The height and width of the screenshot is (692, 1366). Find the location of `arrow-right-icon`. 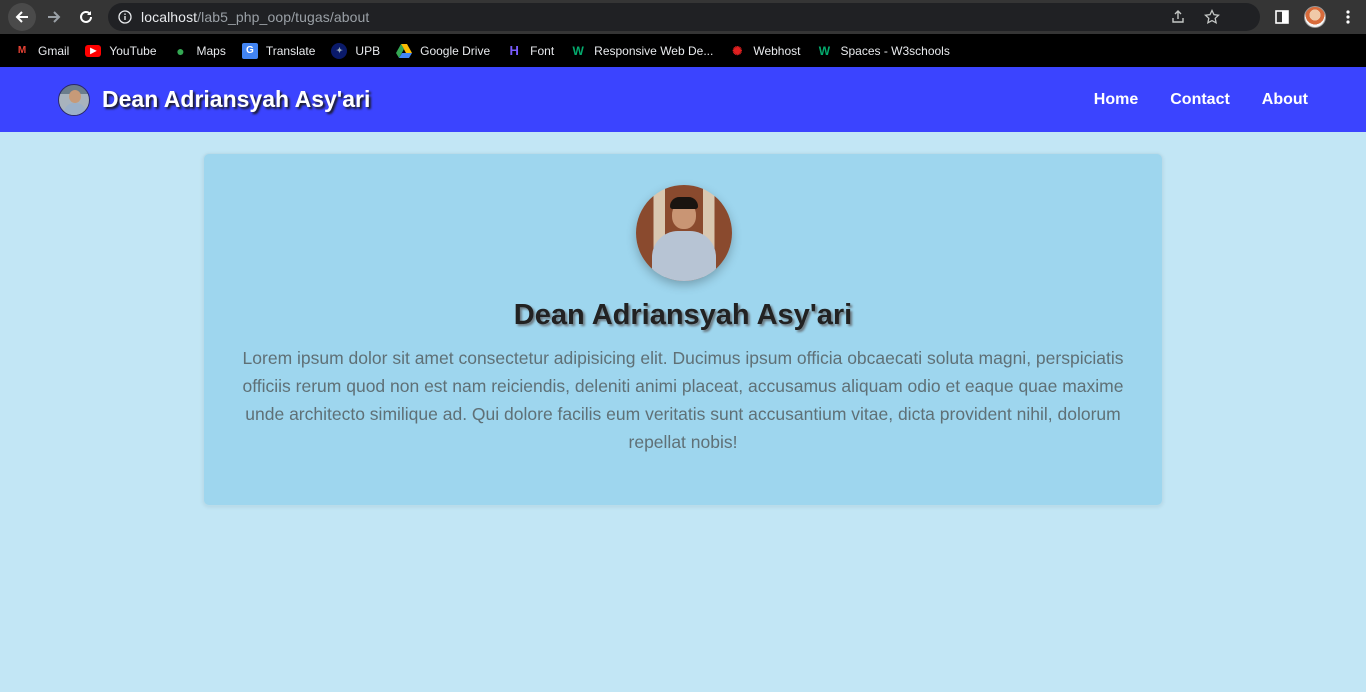

arrow-right-icon is located at coordinates (54, 17).